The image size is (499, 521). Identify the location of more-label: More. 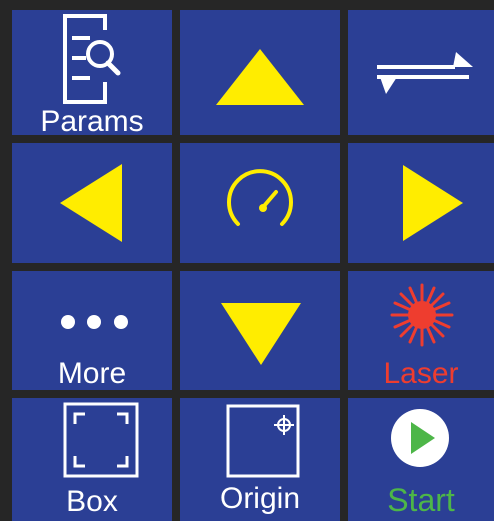
(92, 373).